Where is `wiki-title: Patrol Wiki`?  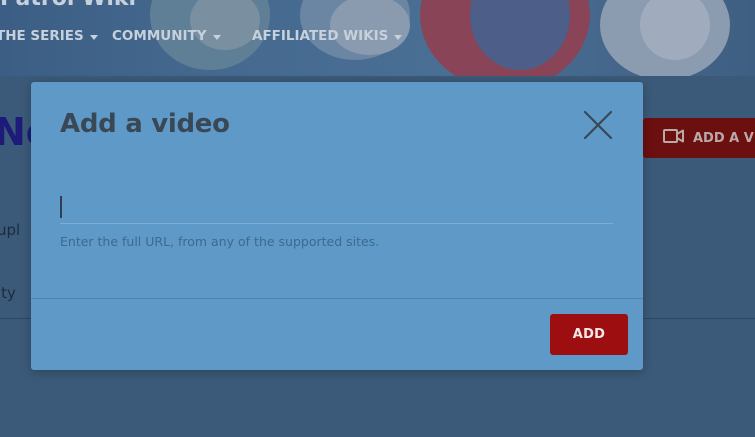
wiki-title: Patrol Wiki is located at coordinates (68, 5).